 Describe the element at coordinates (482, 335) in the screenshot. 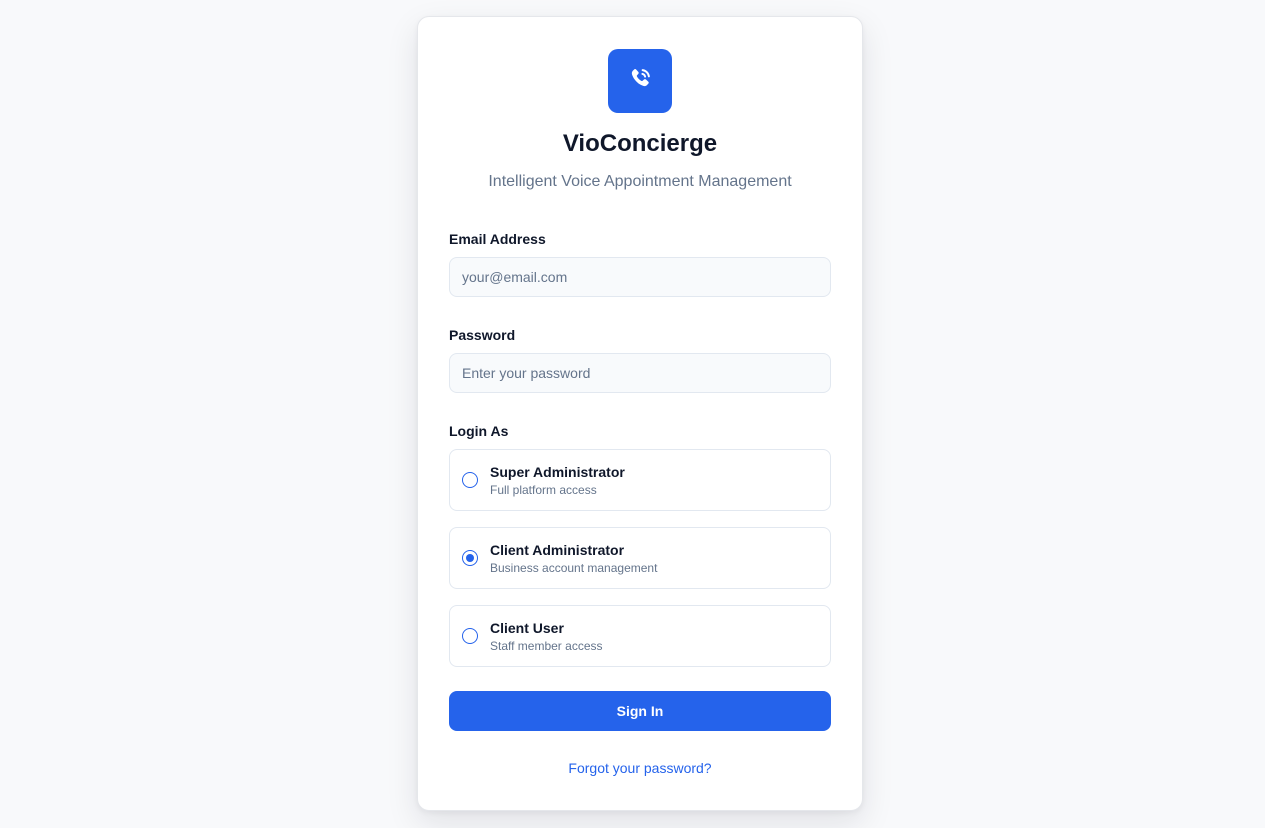

I see `password-label: Password` at that location.